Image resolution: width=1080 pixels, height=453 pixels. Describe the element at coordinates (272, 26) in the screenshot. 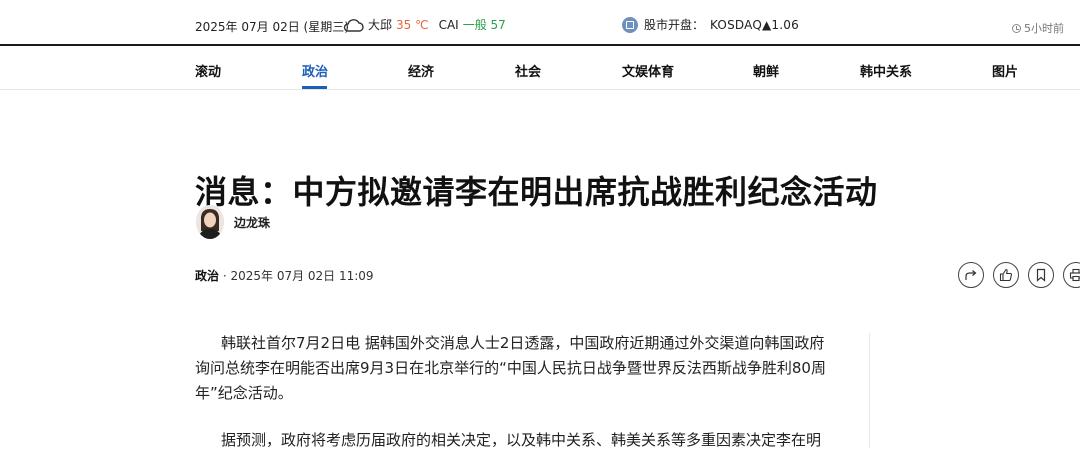

I see `current-date: 2025年 07月 02日 (星期三)` at that location.